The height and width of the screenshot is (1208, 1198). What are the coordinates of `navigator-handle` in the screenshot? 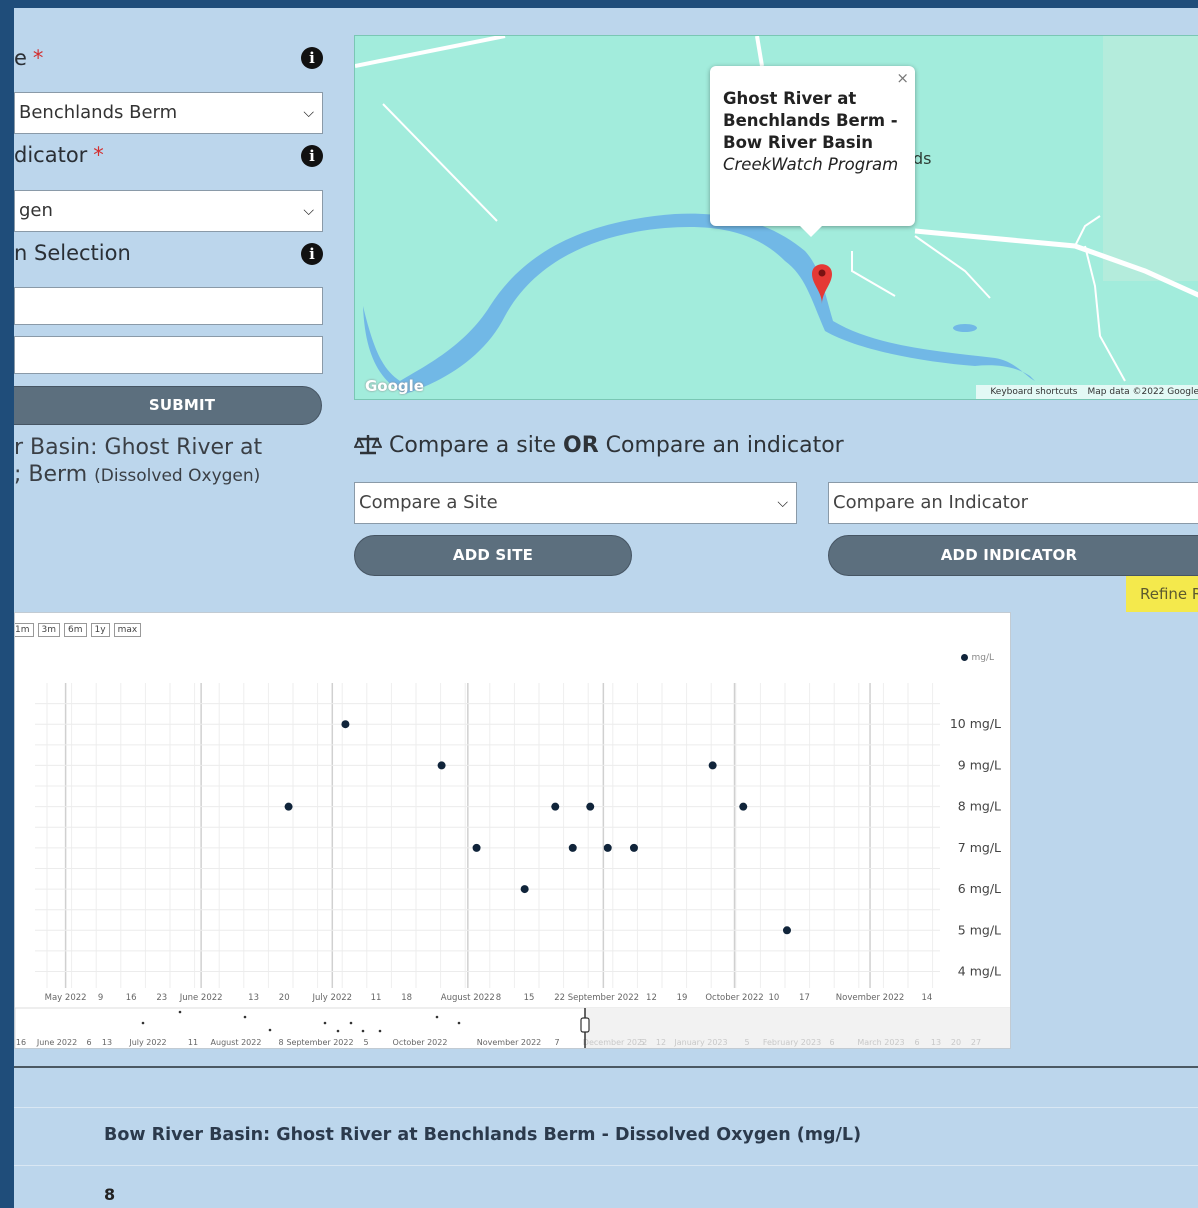 It's located at (585, 1025).